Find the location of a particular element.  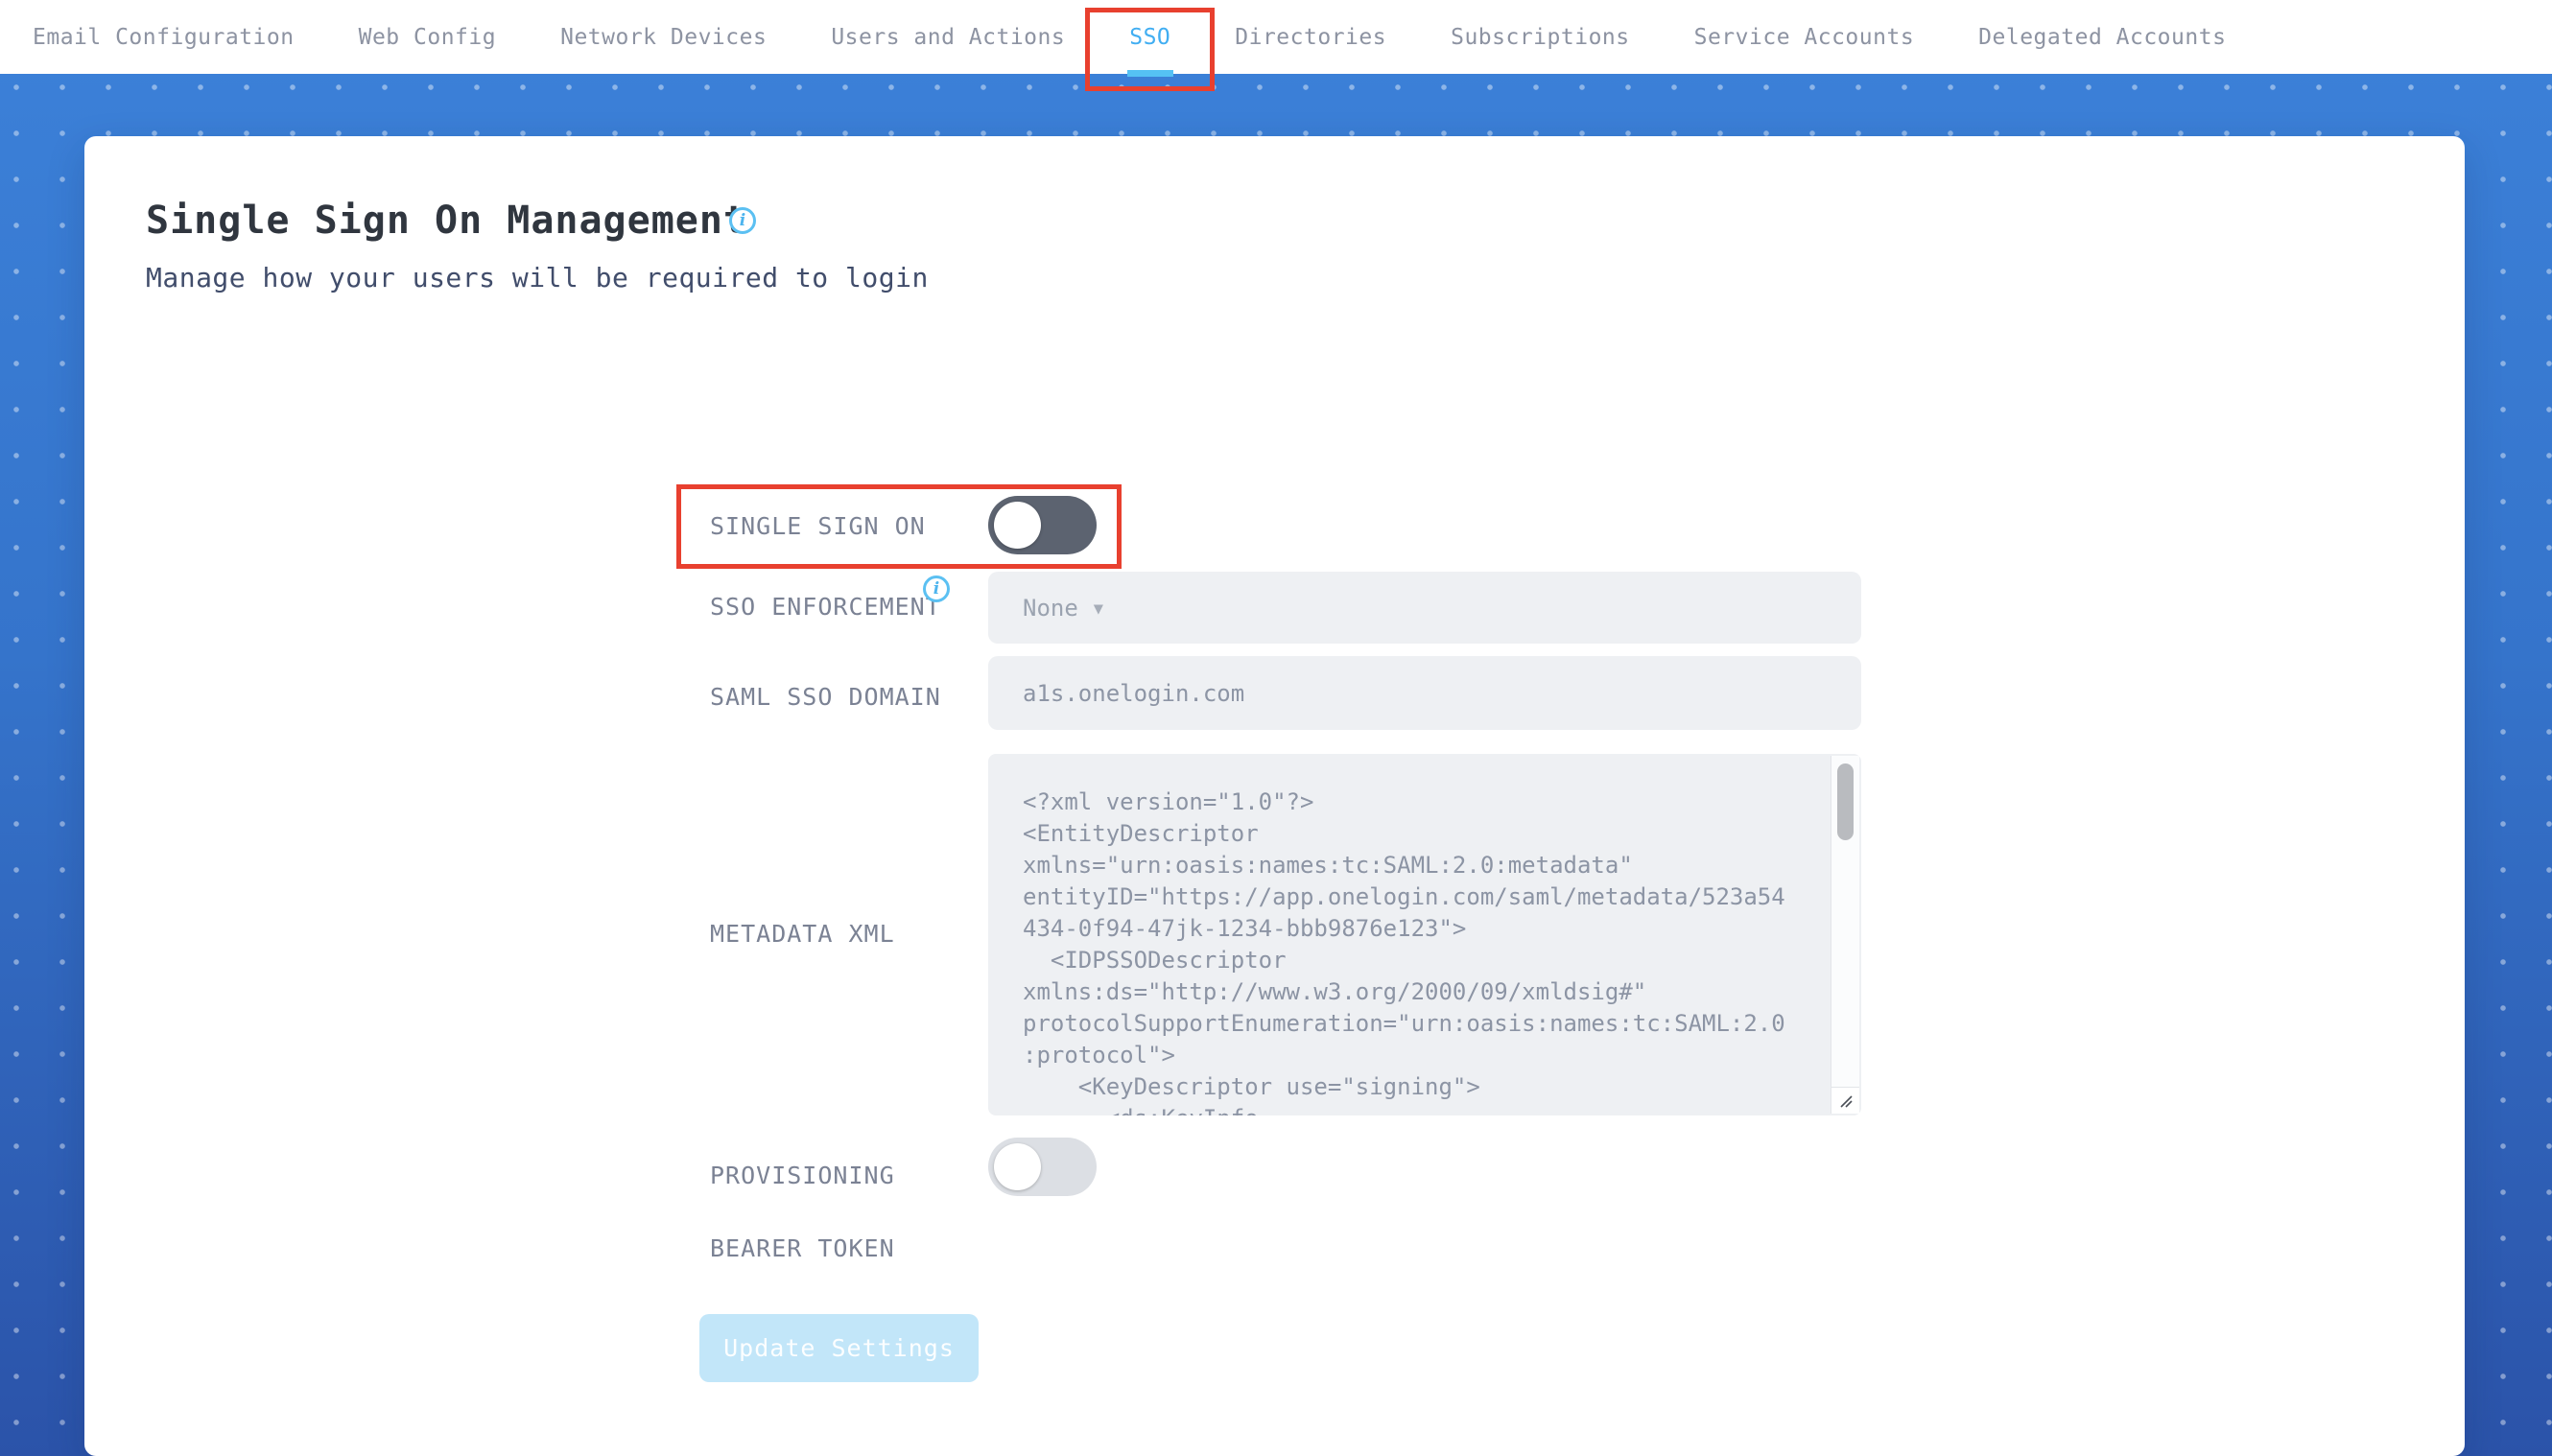

tab-label: Email Configuration is located at coordinates (164, 37).